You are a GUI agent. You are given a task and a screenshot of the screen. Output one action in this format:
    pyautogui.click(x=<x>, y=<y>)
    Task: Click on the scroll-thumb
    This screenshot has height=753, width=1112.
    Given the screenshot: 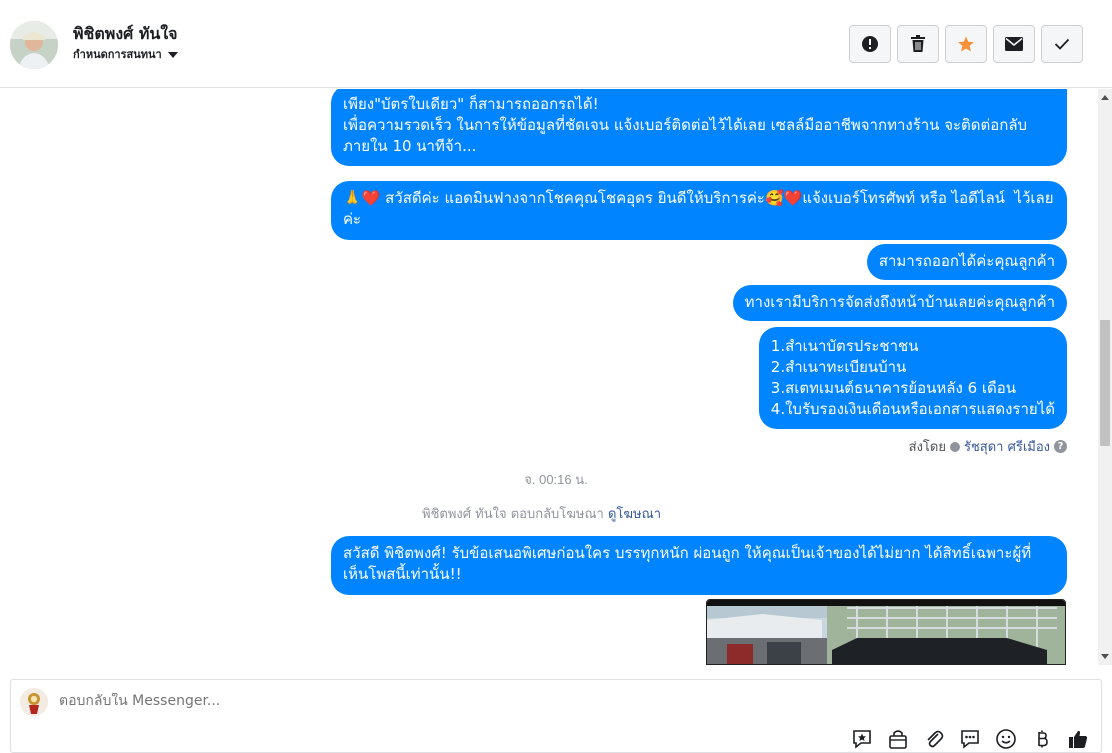 What is the action you would take?
    pyautogui.click(x=1105, y=383)
    